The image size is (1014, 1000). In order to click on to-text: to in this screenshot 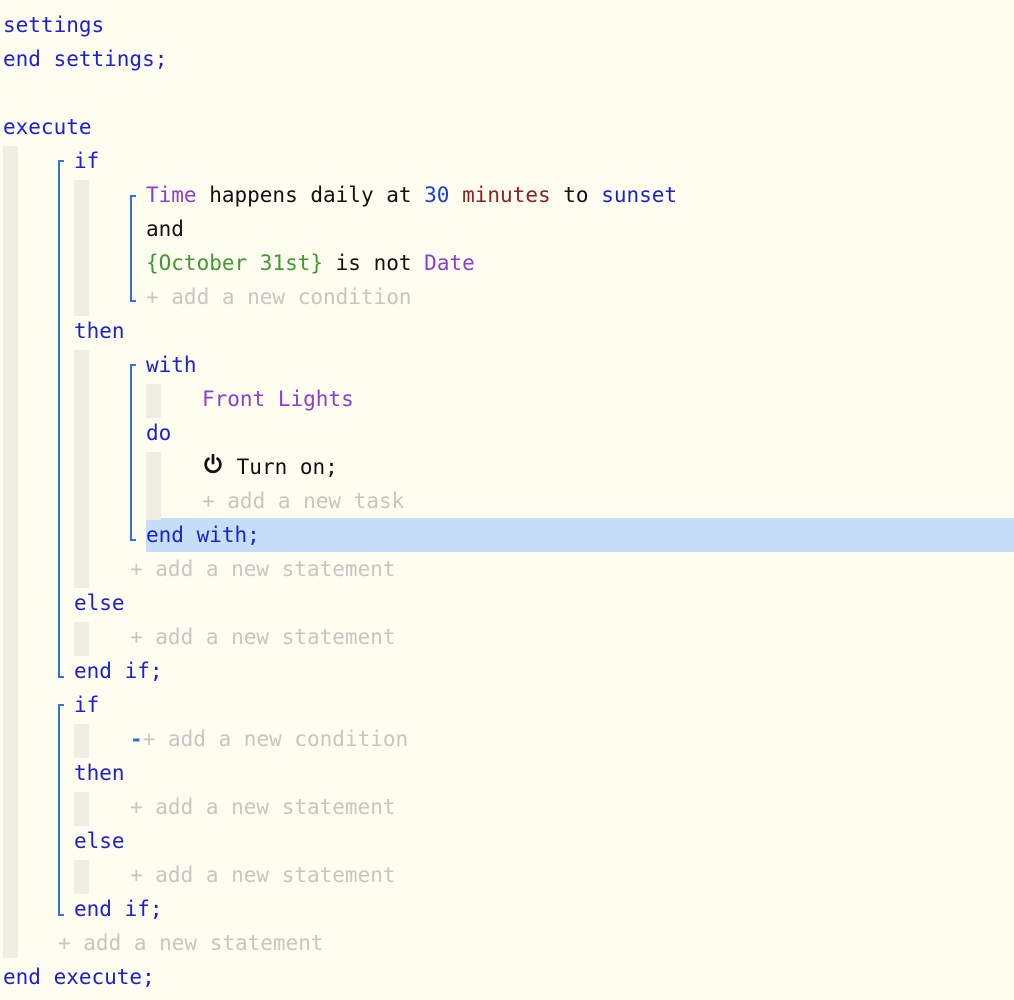, I will do `click(576, 195)`.